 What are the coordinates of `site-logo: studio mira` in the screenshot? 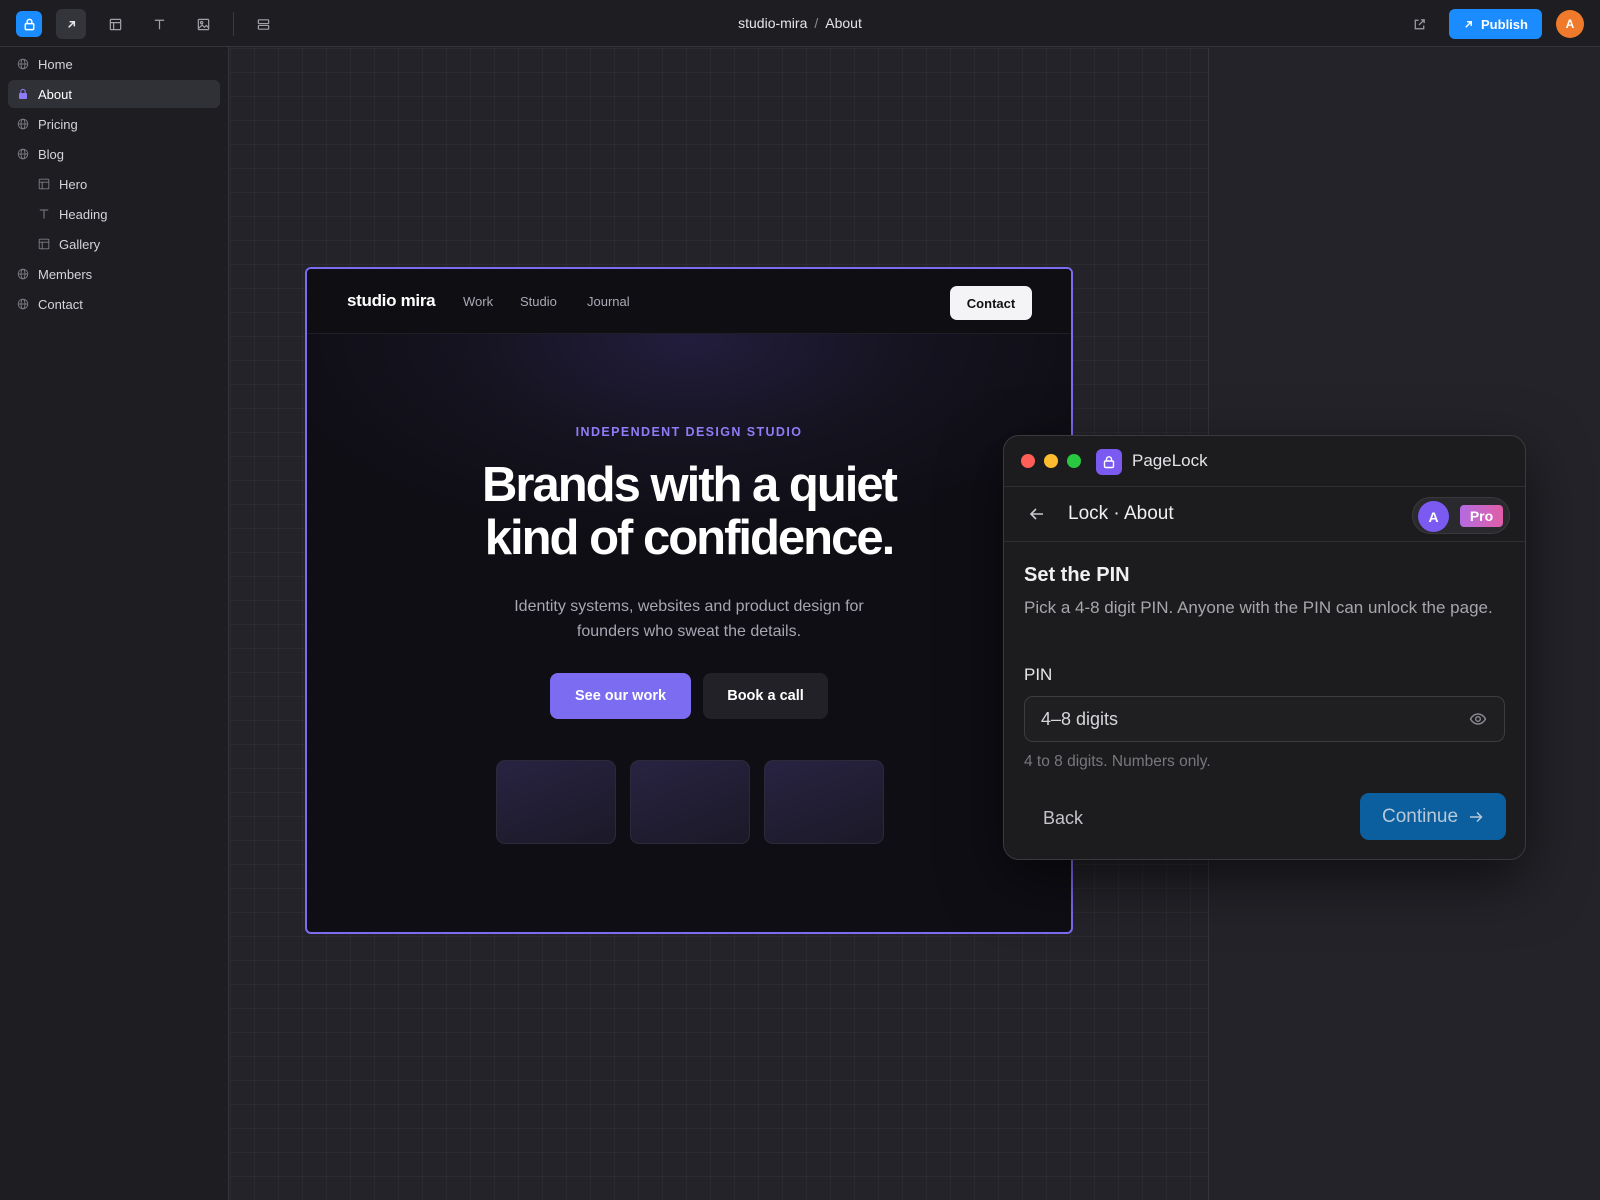 It's located at (391, 301).